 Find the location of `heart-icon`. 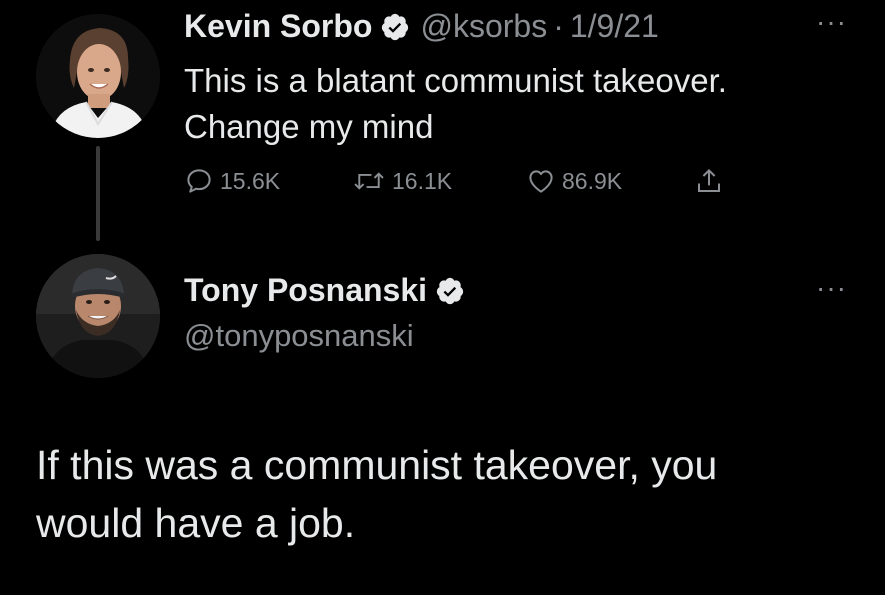

heart-icon is located at coordinates (541, 181).